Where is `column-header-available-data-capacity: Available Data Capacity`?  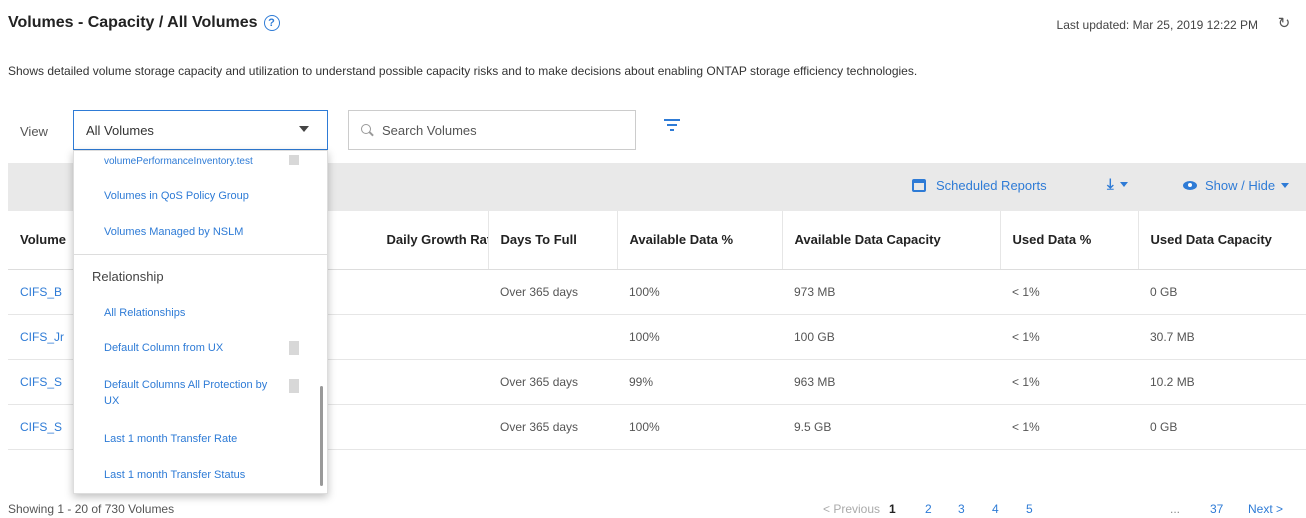 column-header-available-data-capacity: Available Data Capacity is located at coordinates (891, 240).